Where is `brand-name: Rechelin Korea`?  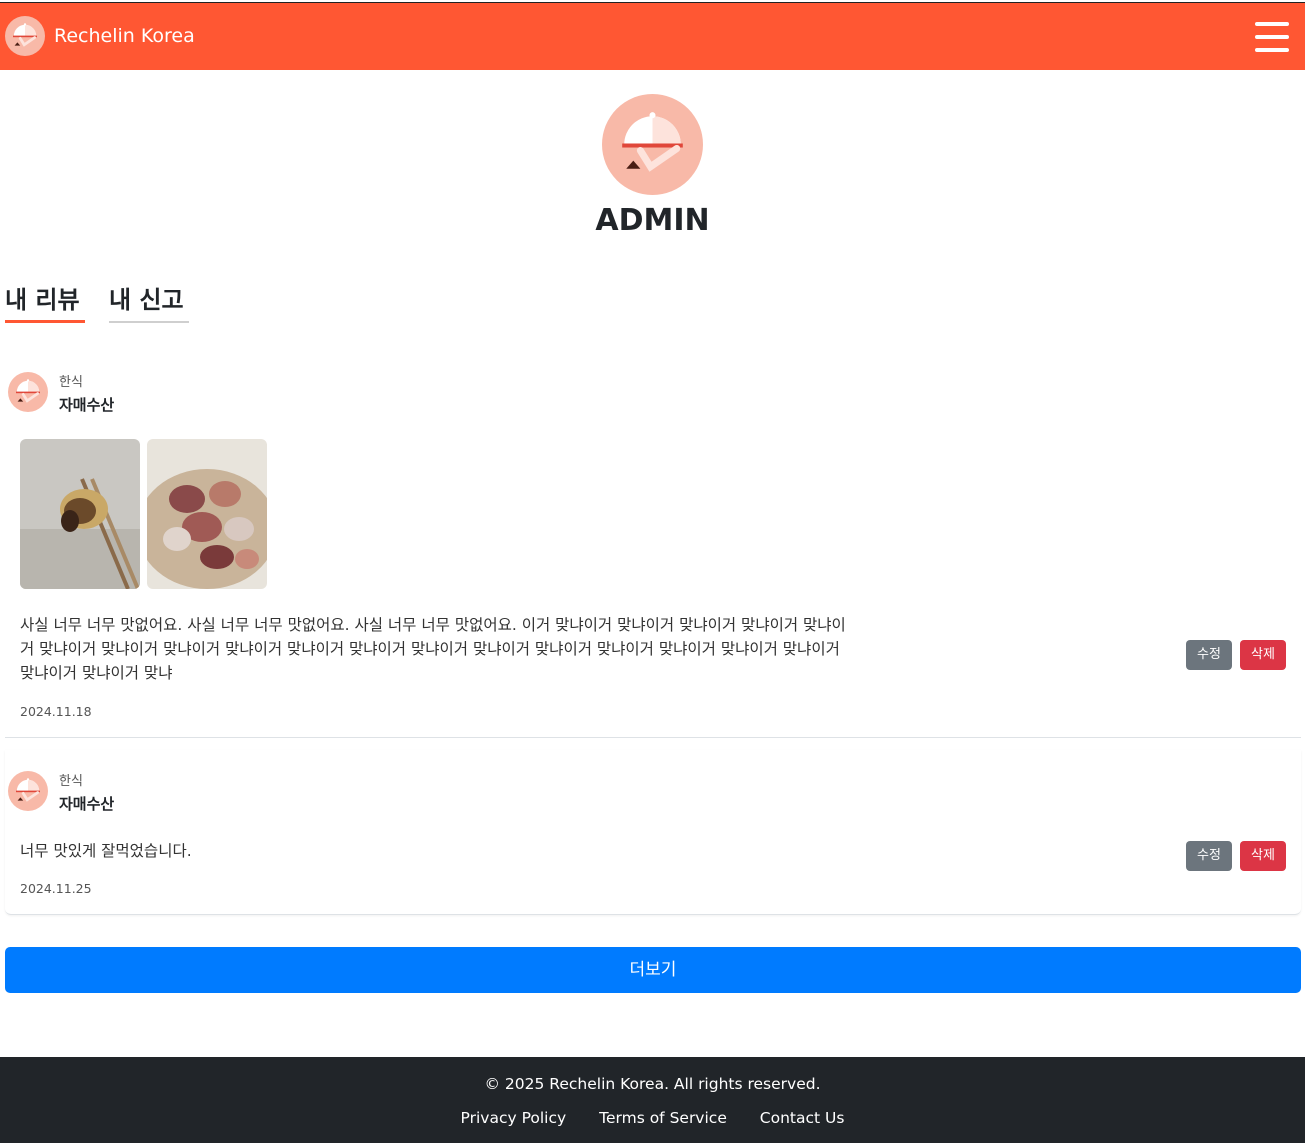
brand-name: Rechelin Korea is located at coordinates (124, 36).